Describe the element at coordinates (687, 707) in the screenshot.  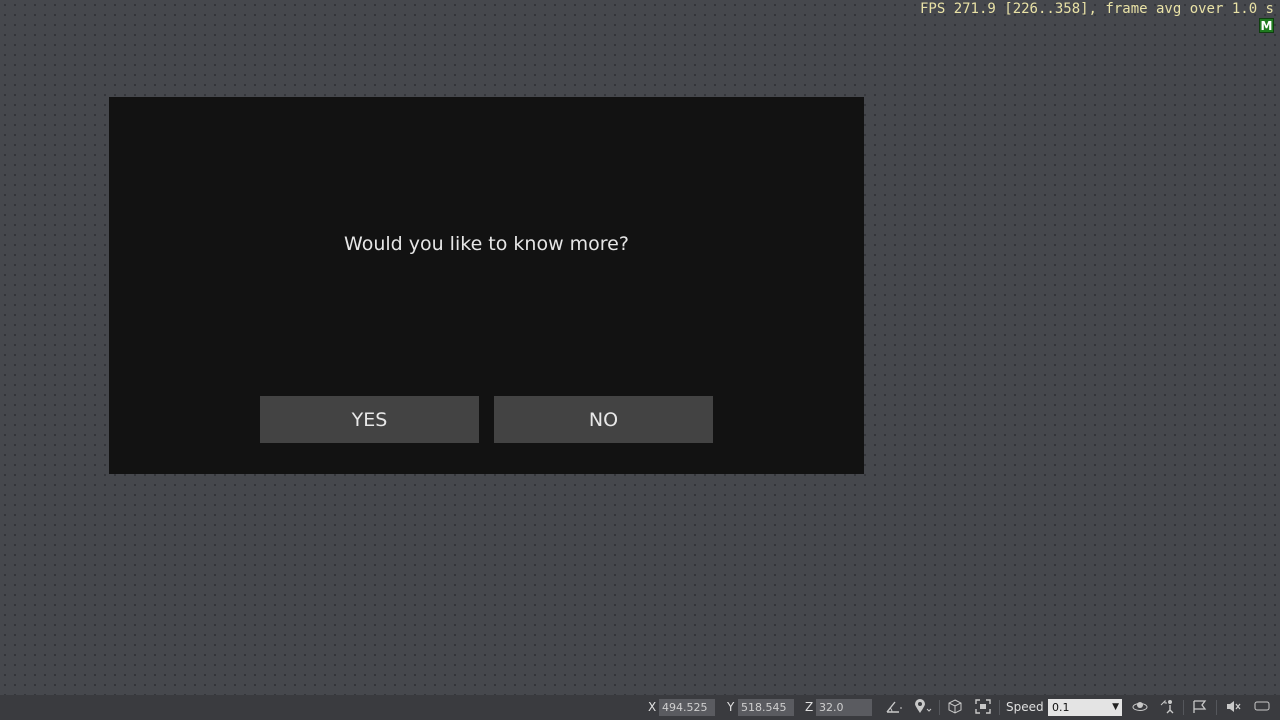
I see `x-coordinate-field: 494.525` at that location.